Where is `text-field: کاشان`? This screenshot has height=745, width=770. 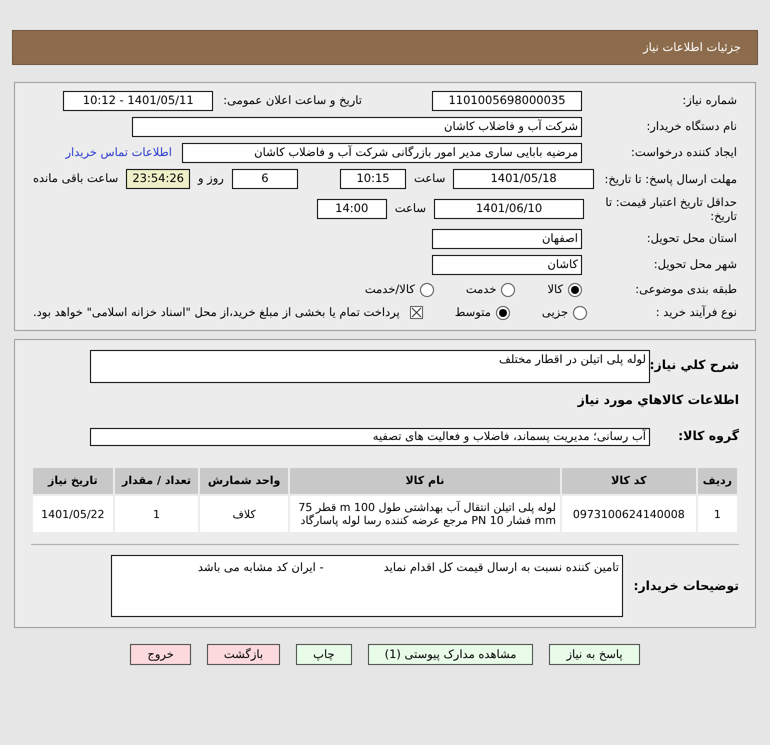 text-field: کاشان is located at coordinates (507, 265).